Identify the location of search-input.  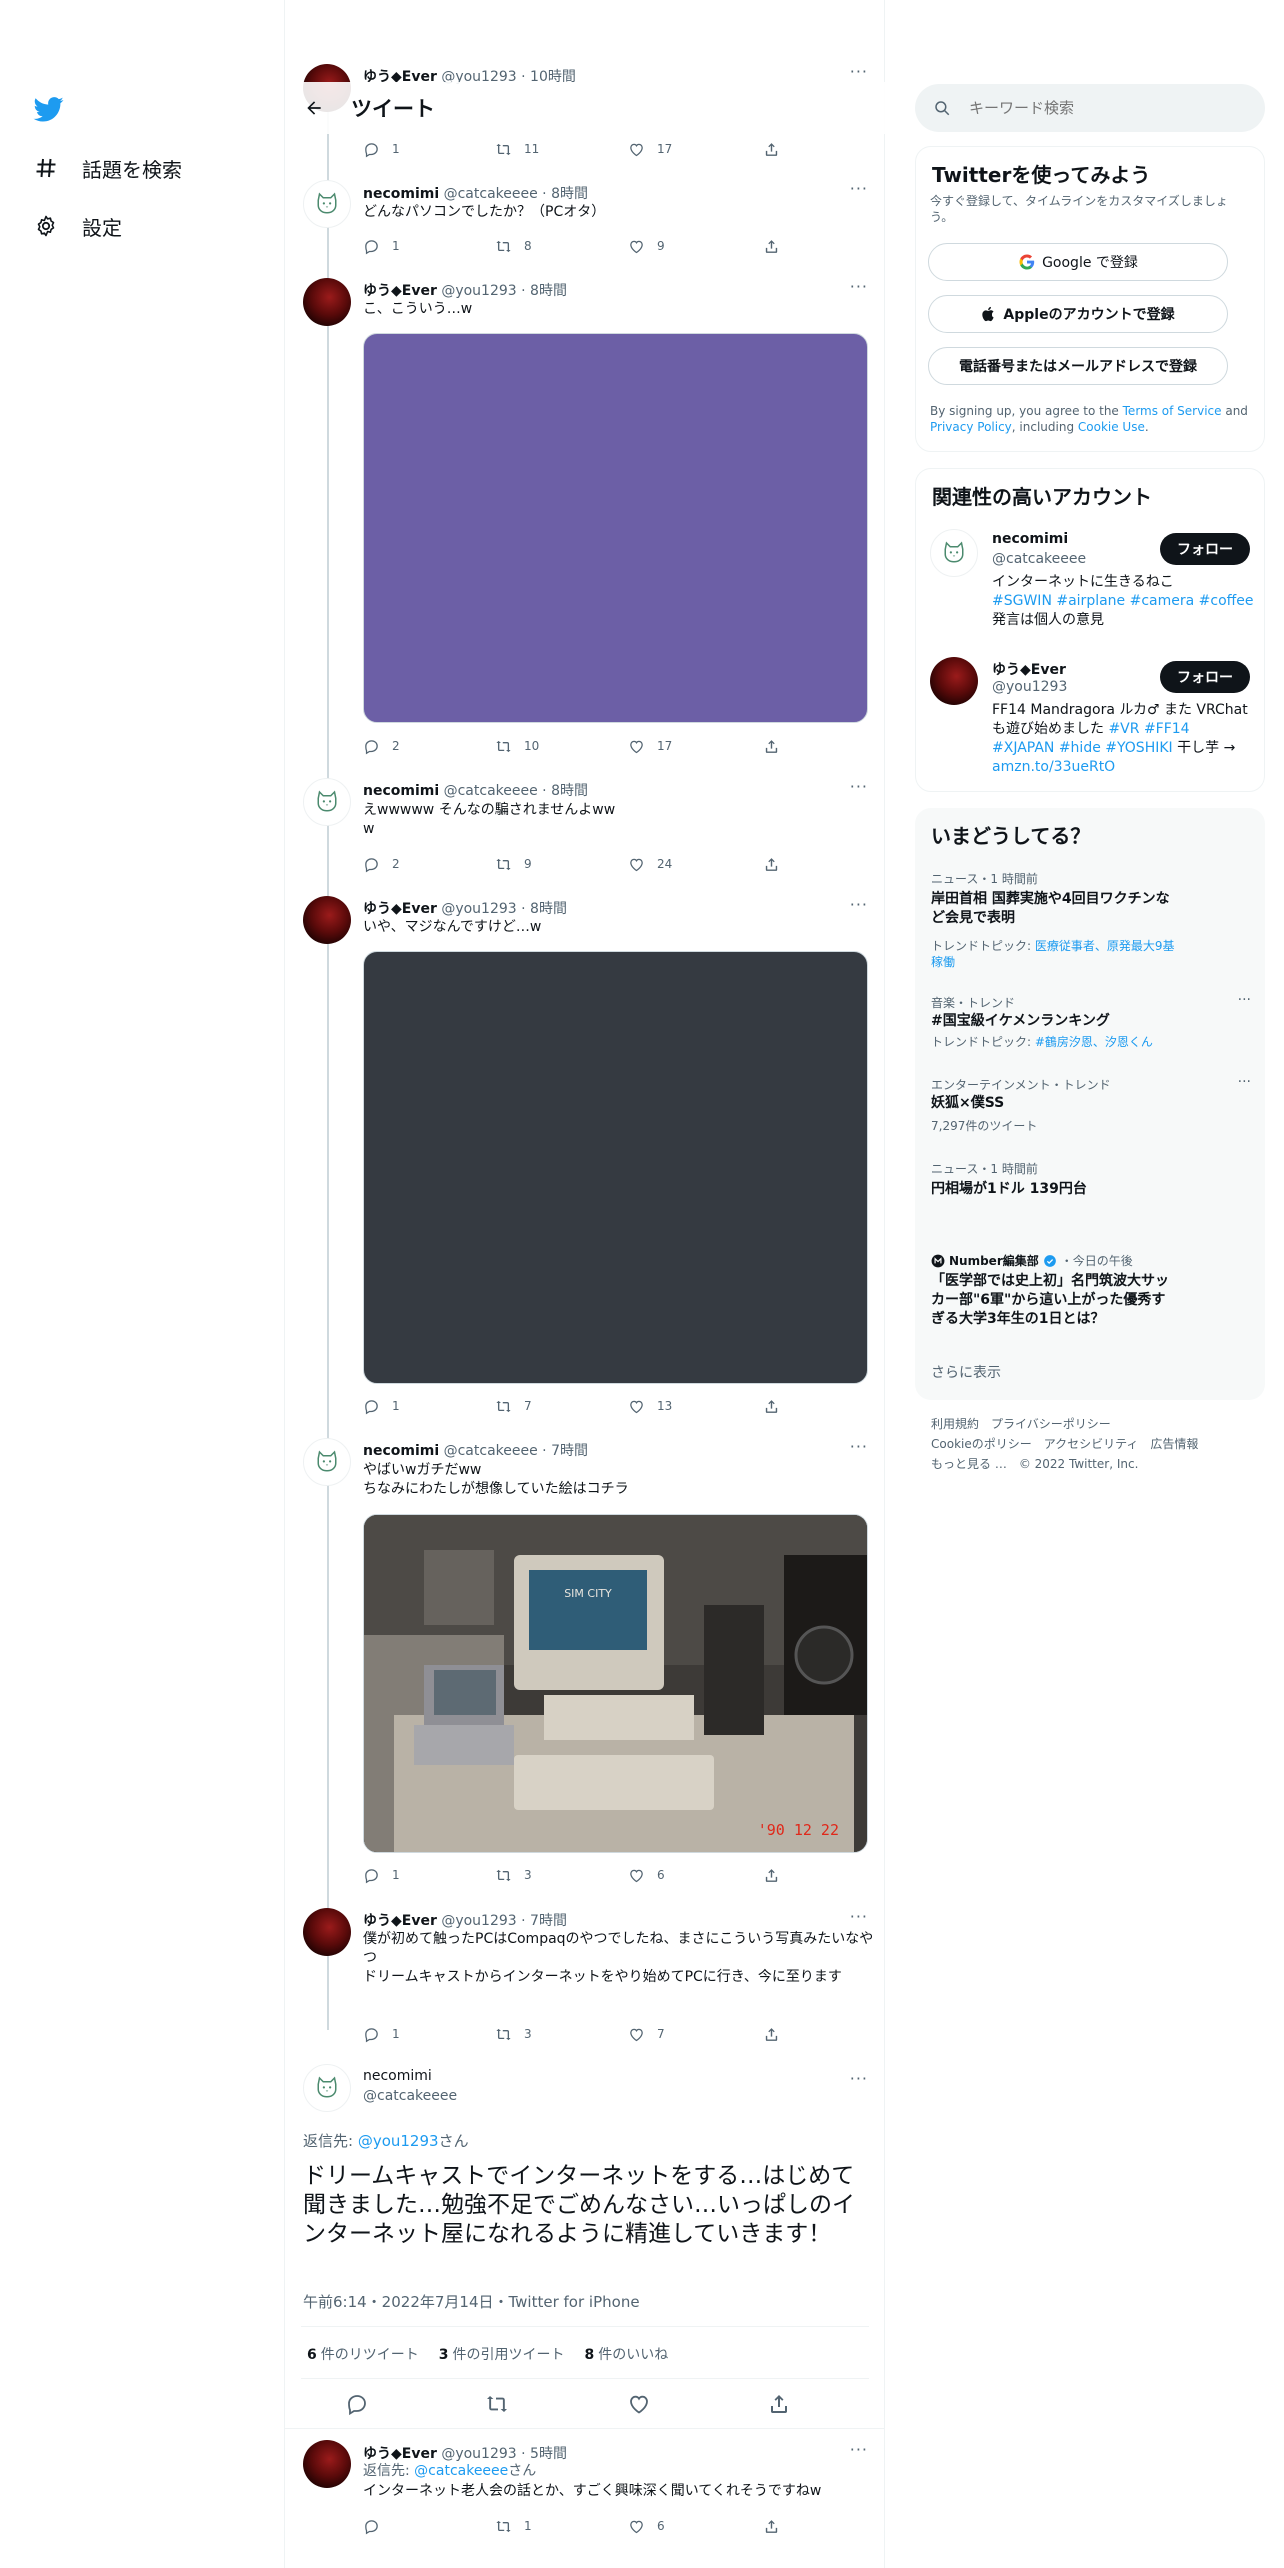
(1109, 108).